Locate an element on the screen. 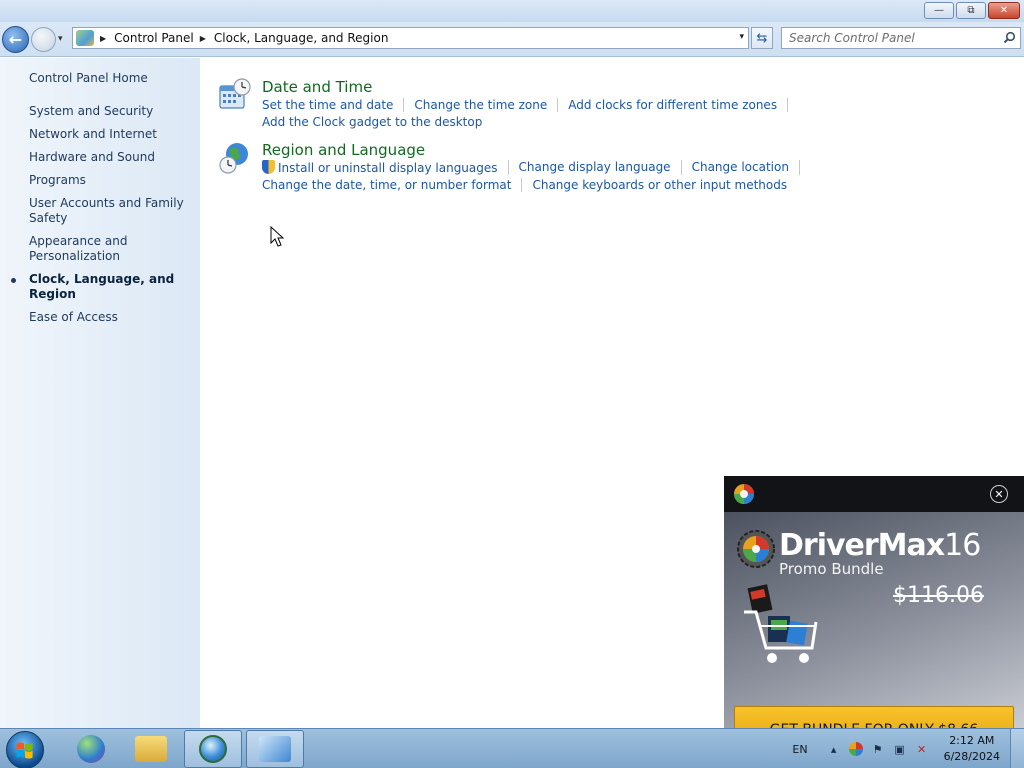 The height and width of the screenshot is (768, 1024). minimize-button: — is located at coordinates (939, 10).